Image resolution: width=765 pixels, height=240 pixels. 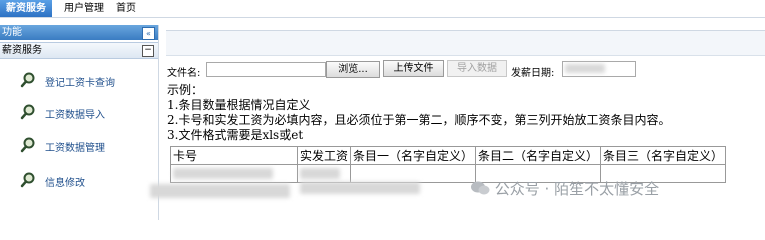 I want to click on watermark: 公众号 · 陌笙不太懂安全, so click(x=564, y=188).